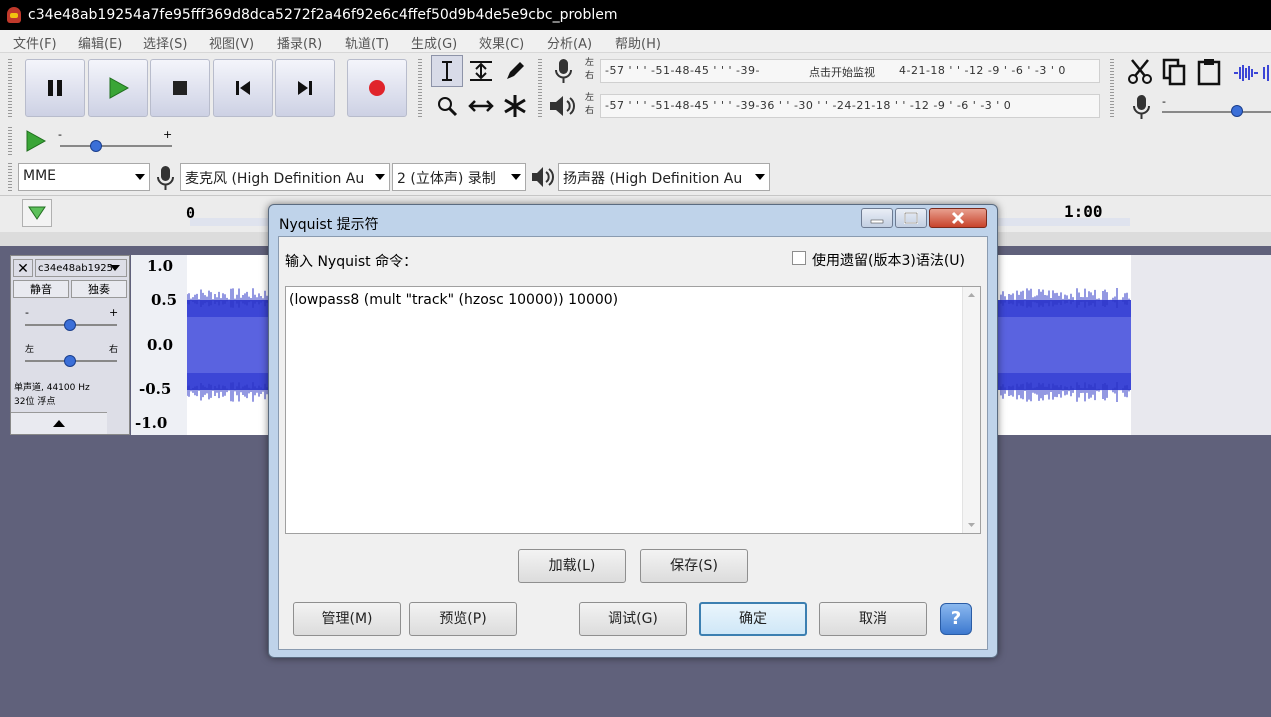 The height and width of the screenshot is (717, 1271). Describe the element at coordinates (463, 619) in the screenshot. I see `preview-button: 预览(P)` at that location.